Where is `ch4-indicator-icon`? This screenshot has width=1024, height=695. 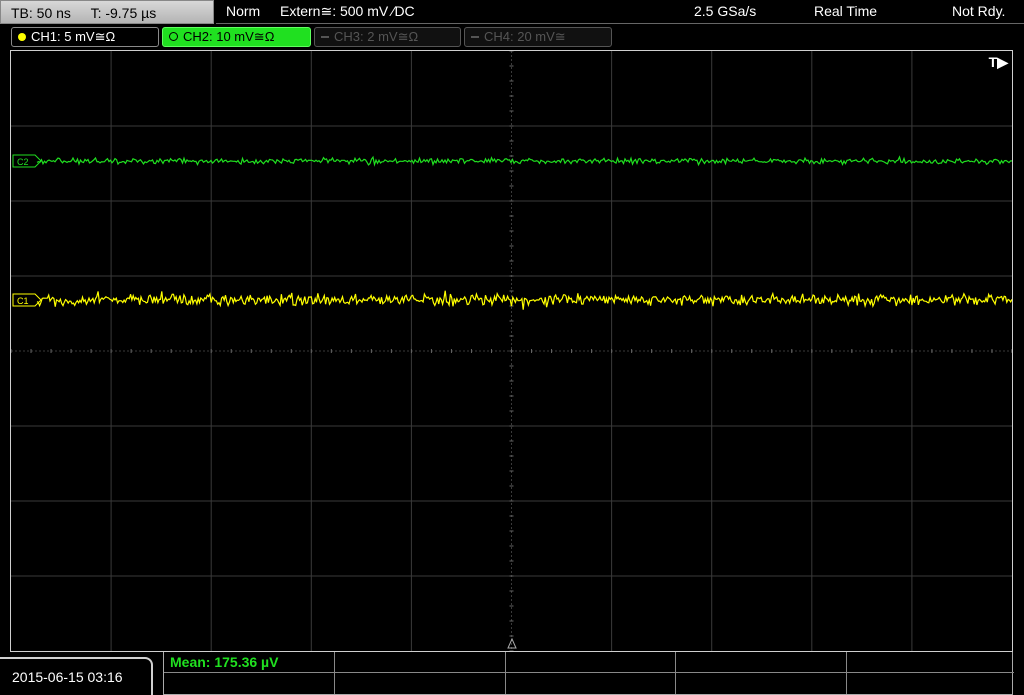 ch4-indicator-icon is located at coordinates (475, 37).